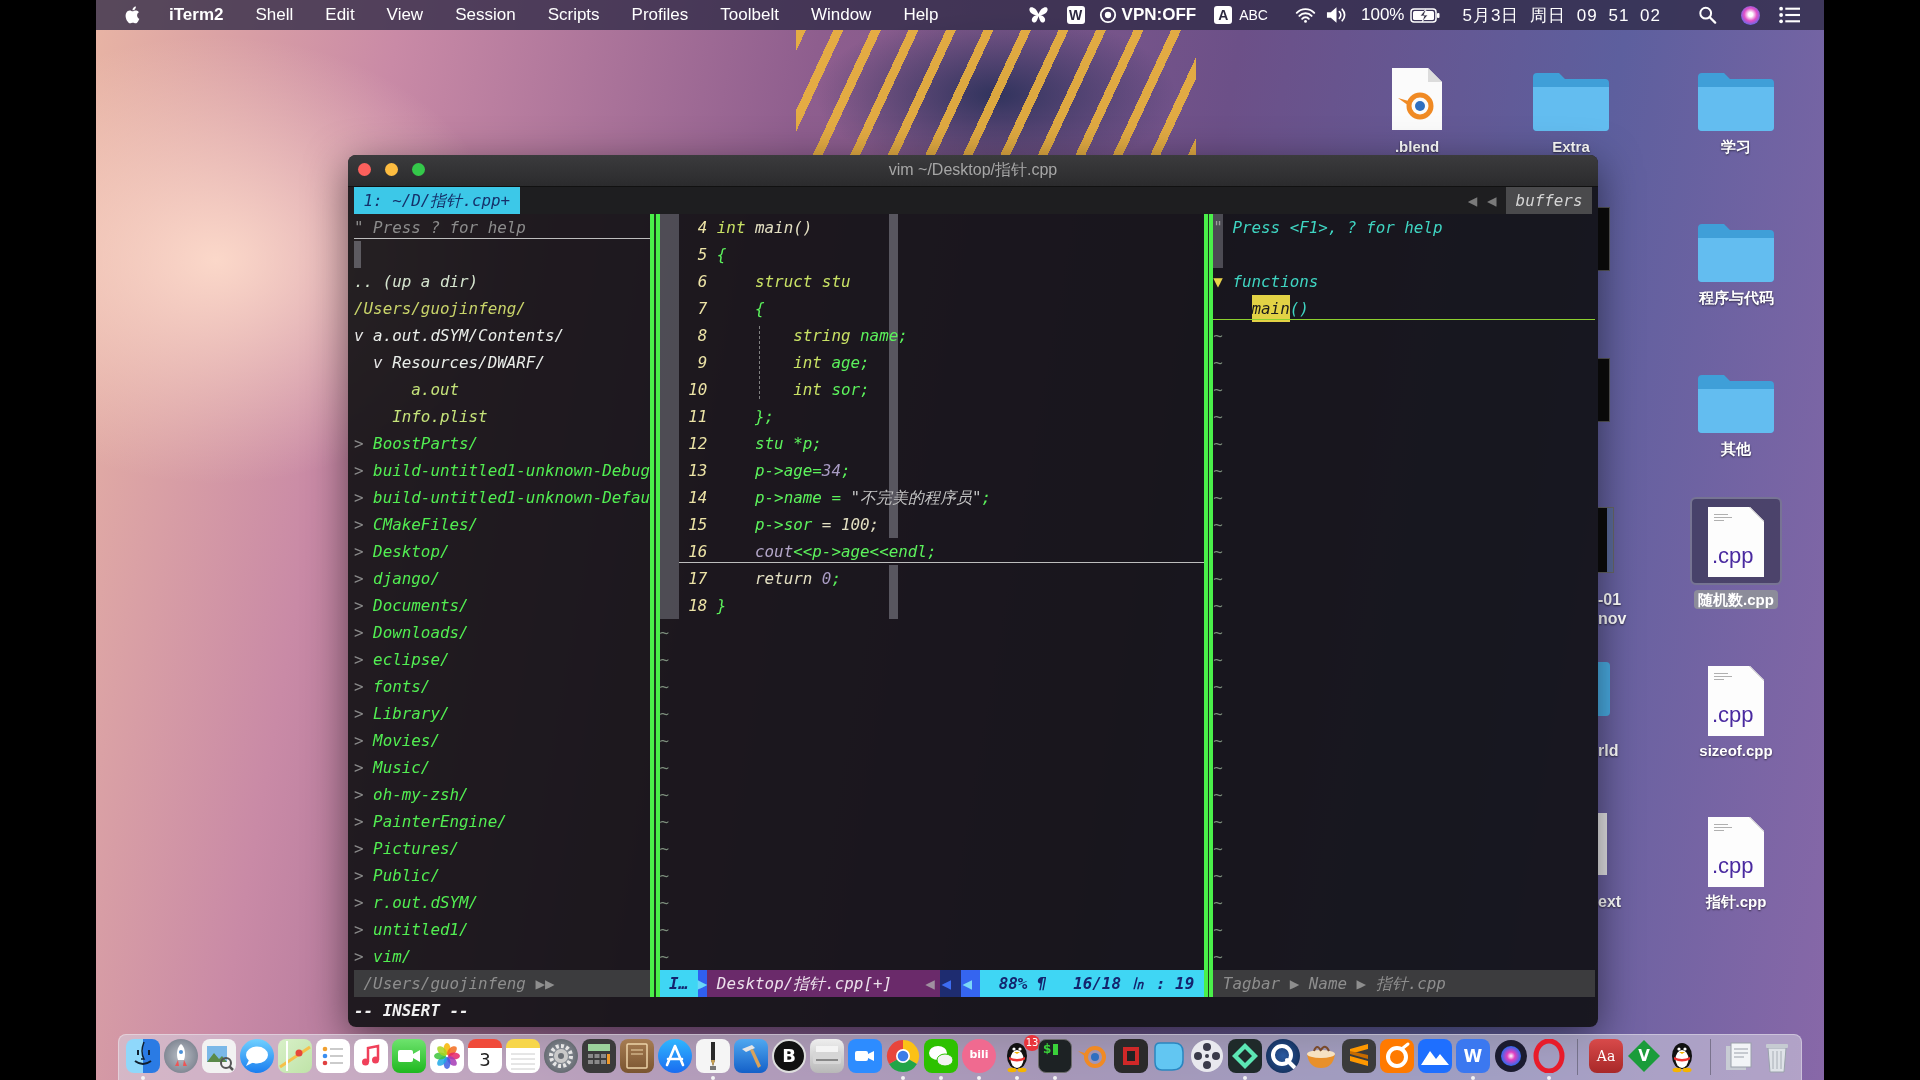 This screenshot has height=1080, width=1920. Describe the element at coordinates (257, 1056) in the screenshot. I see `chat-bubble-icon` at that location.